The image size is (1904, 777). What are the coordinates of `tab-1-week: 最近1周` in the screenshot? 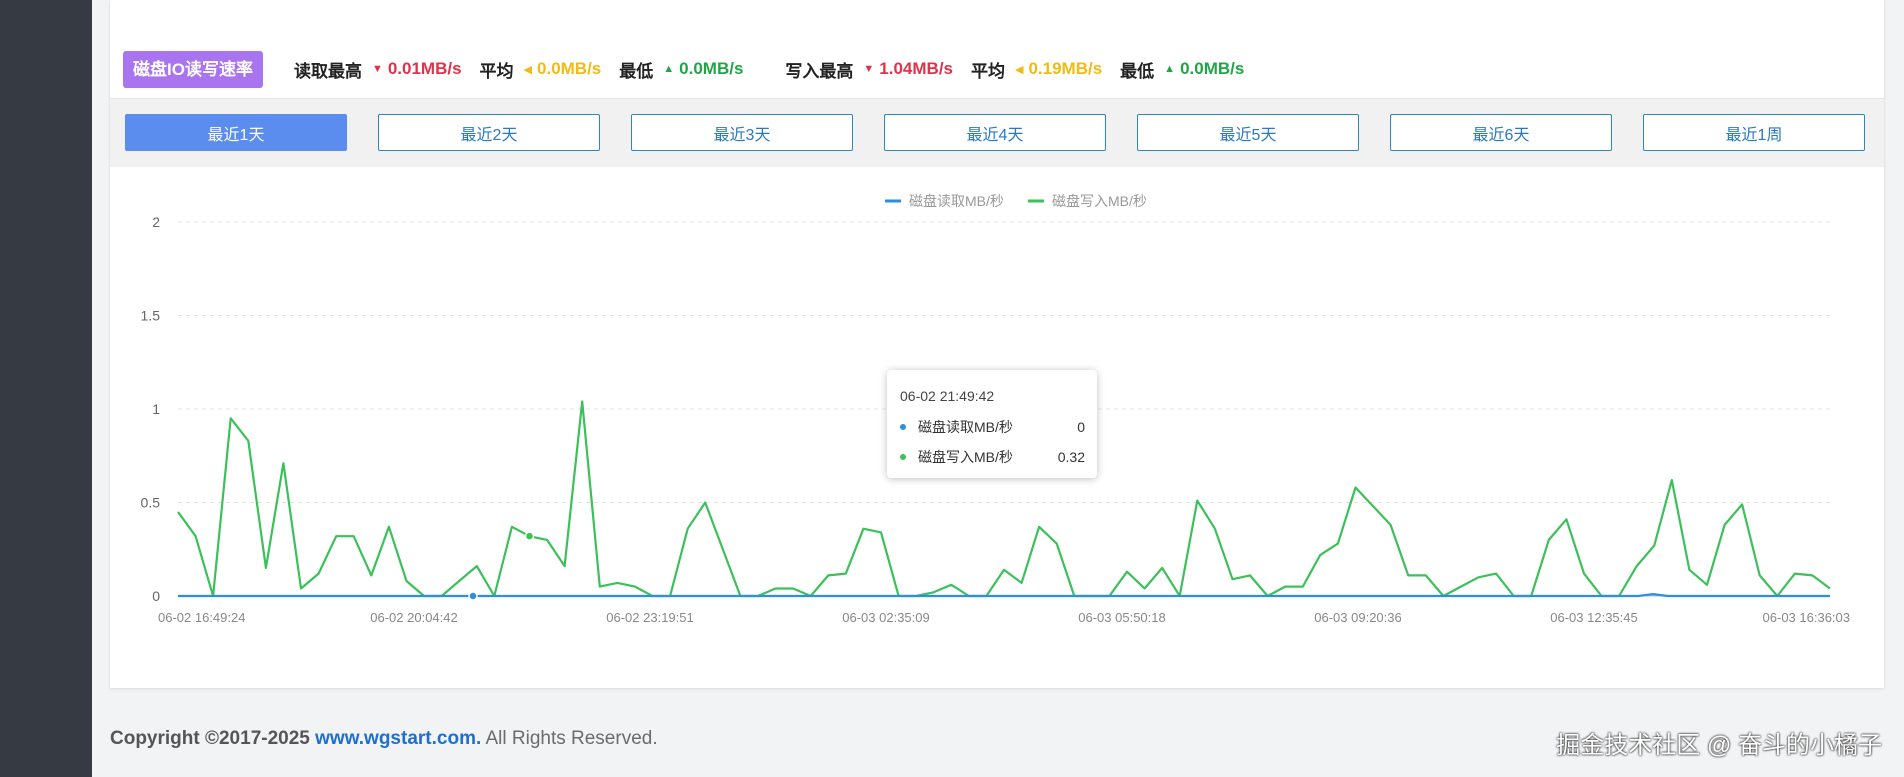 It's located at (1754, 132).